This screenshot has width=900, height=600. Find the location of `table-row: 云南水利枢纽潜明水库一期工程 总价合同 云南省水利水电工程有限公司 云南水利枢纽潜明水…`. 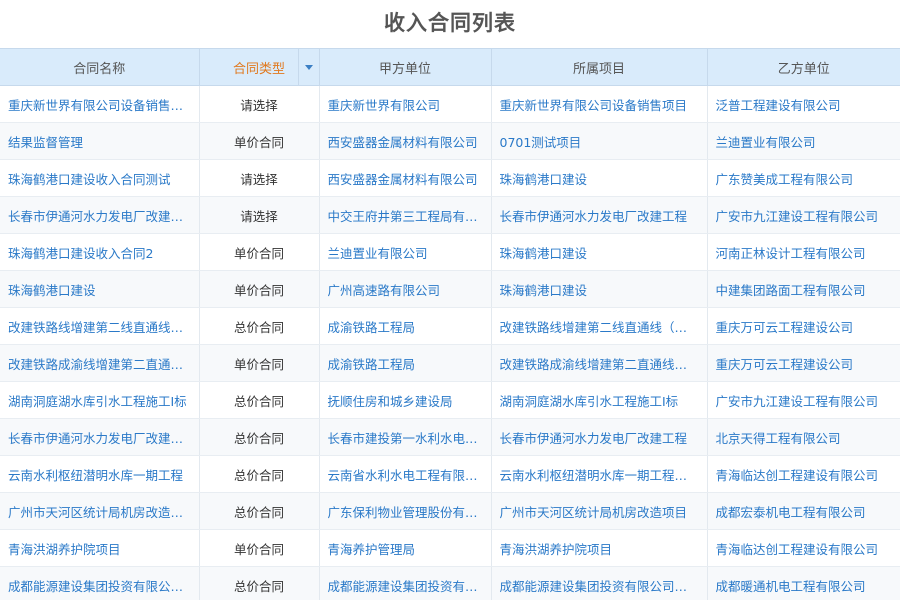

table-row: 云南水利枢纽潜明水库一期工程 总价合同 云南省水利水电工程有限公司 云南水利枢纽潜明水… is located at coordinates (450, 474).